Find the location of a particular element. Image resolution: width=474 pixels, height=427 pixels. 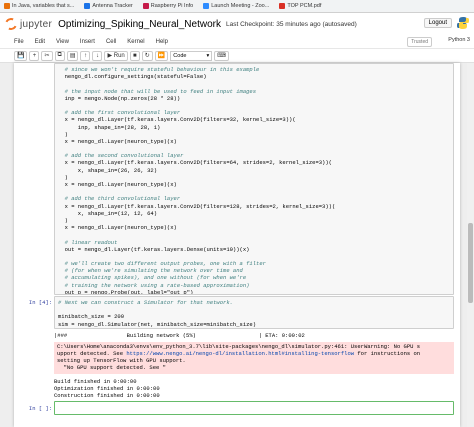

menu-item-cell: Cell is located at coordinates (111, 42).